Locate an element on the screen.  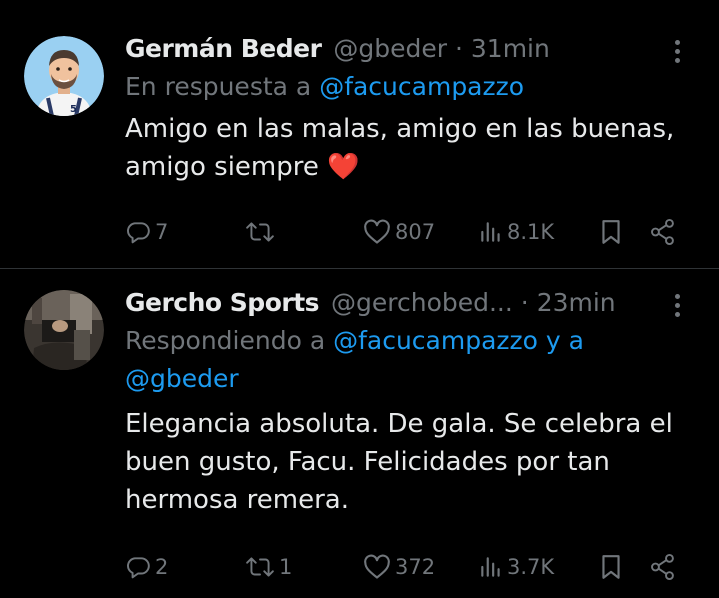
like-count: 807 is located at coordinates (415, 232).